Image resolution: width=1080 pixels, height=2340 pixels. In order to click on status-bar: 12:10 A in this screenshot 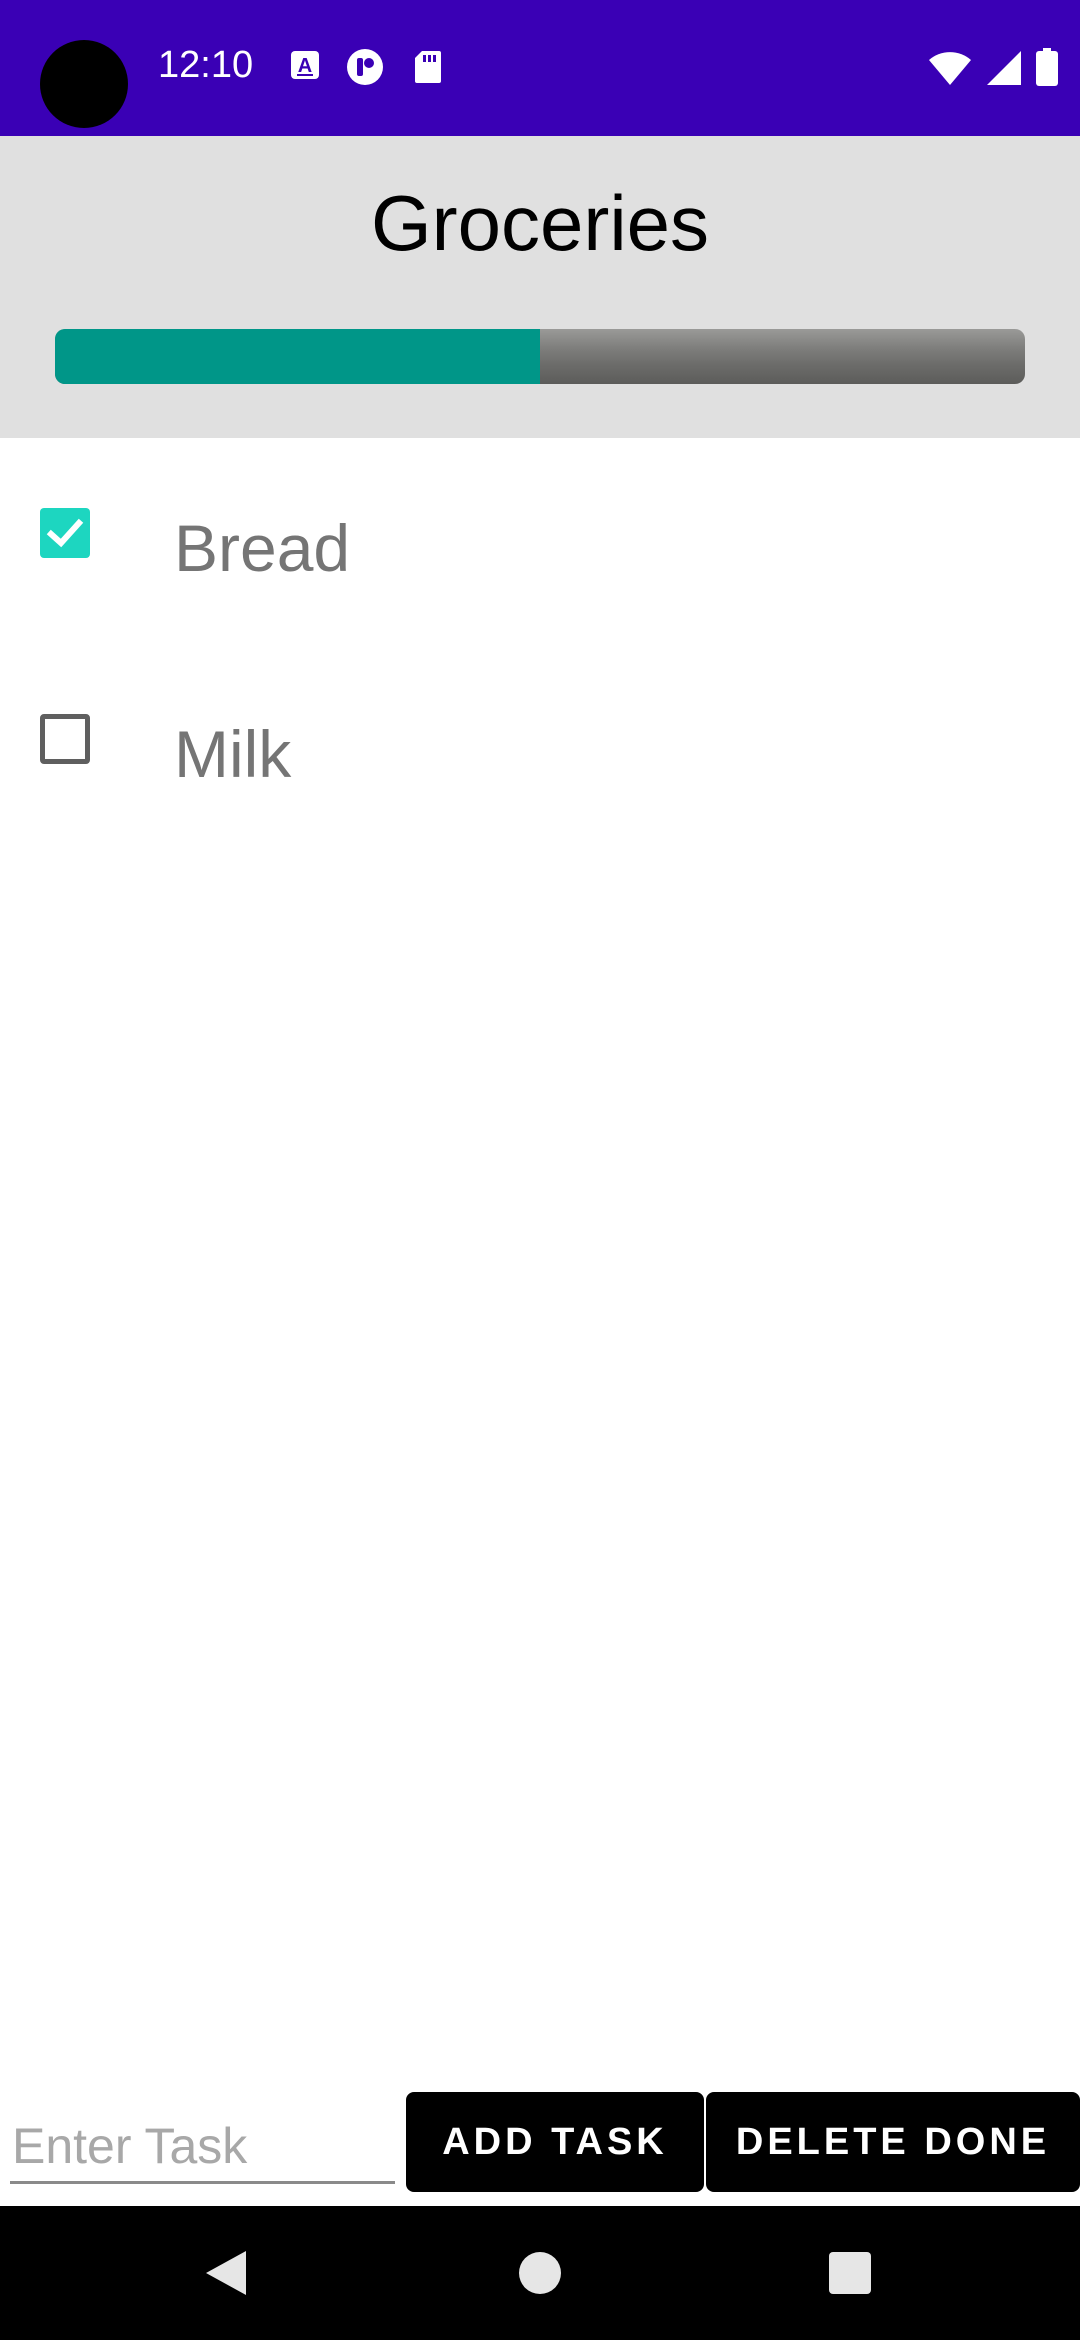, I will do `click(540, 68)`.